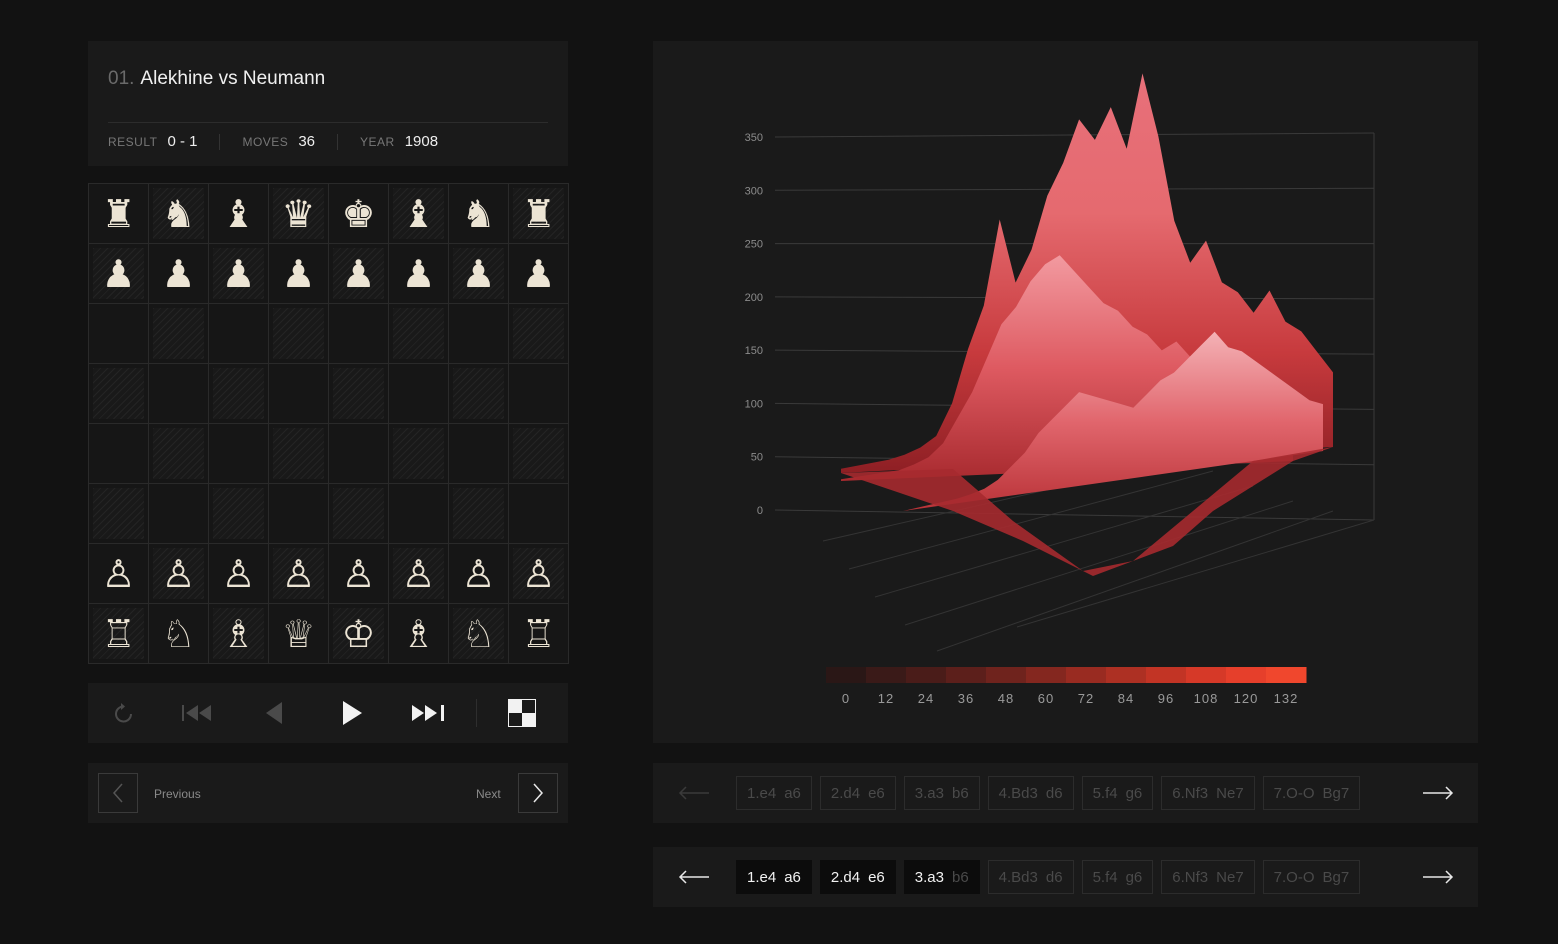  I want to click on black-queen-icon: ♛, so click(298, 214).